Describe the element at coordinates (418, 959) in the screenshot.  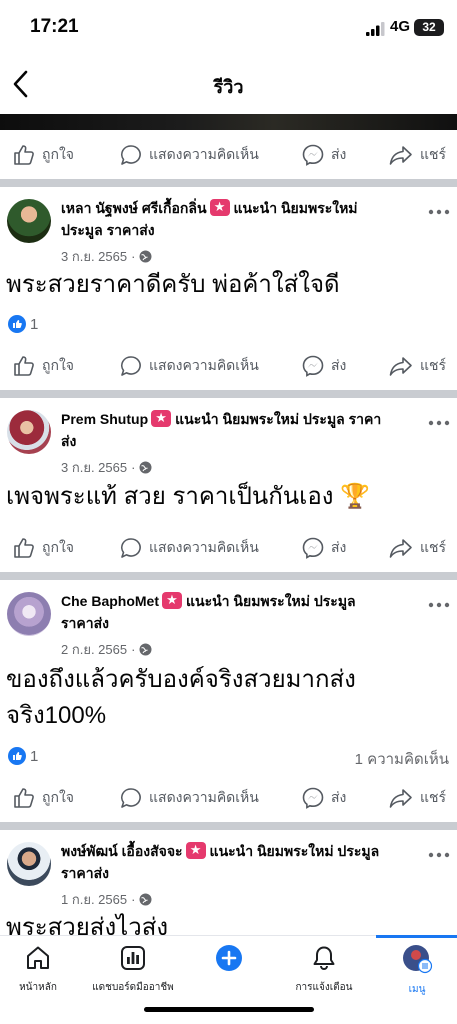
I see `menu-avatar-icon` at that location.